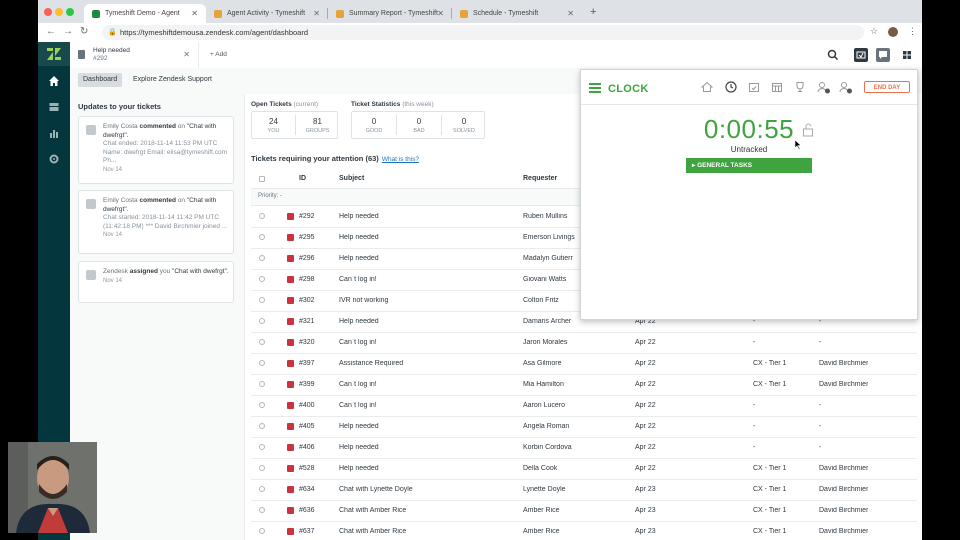  What do you see at coordinates (172, 80) in the screenshot?
I see `tab-explore-zendesk-support: Explore Zendesk Support` at bounding box center [172, 80].